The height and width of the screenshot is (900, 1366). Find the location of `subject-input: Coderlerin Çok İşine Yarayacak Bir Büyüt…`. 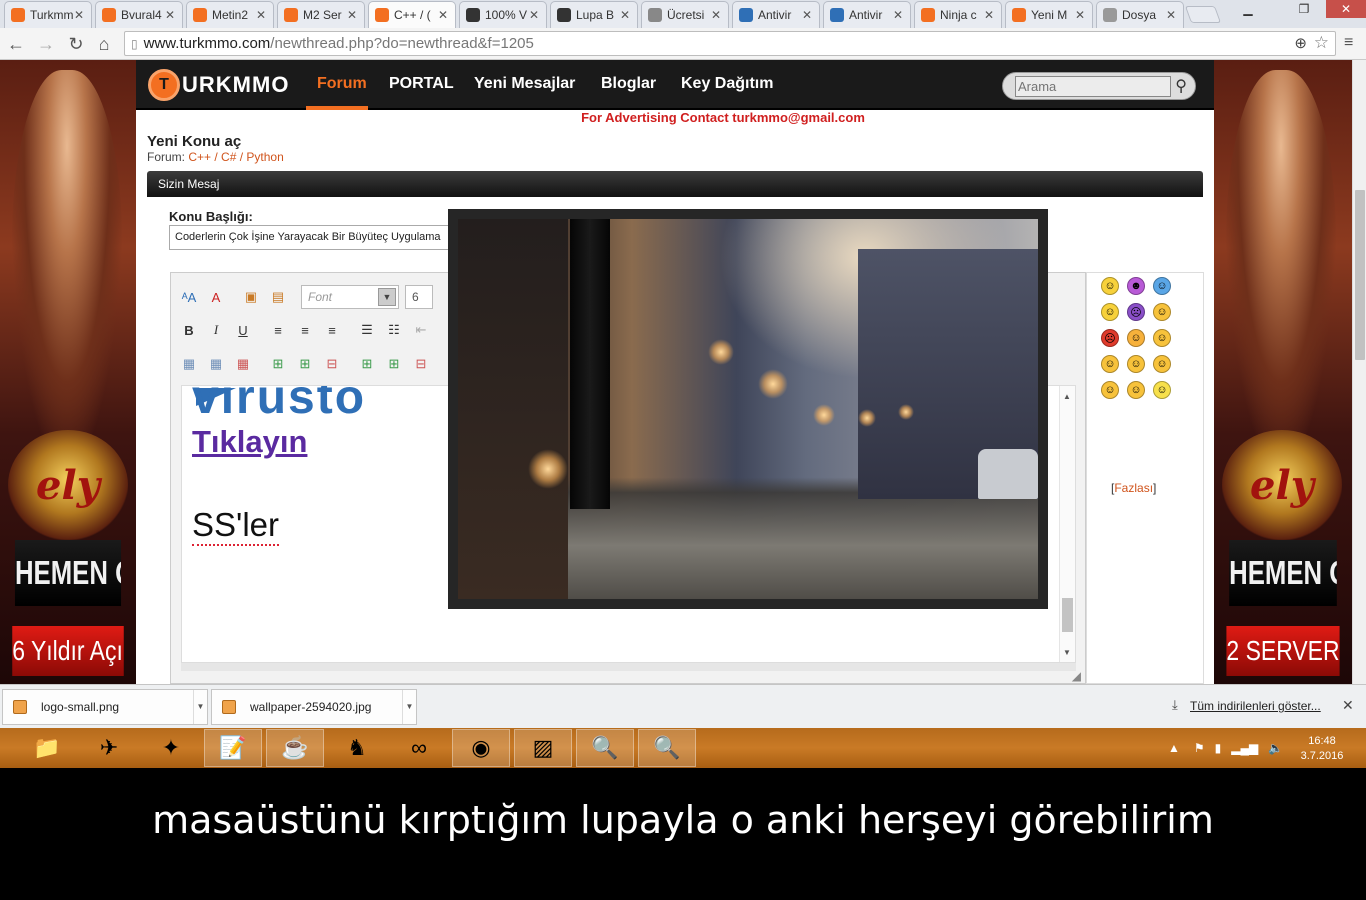

subject-input: Coderlerin Çok İşine Yarayacak Bir Büyüt… is located at coordinates (319, 237).